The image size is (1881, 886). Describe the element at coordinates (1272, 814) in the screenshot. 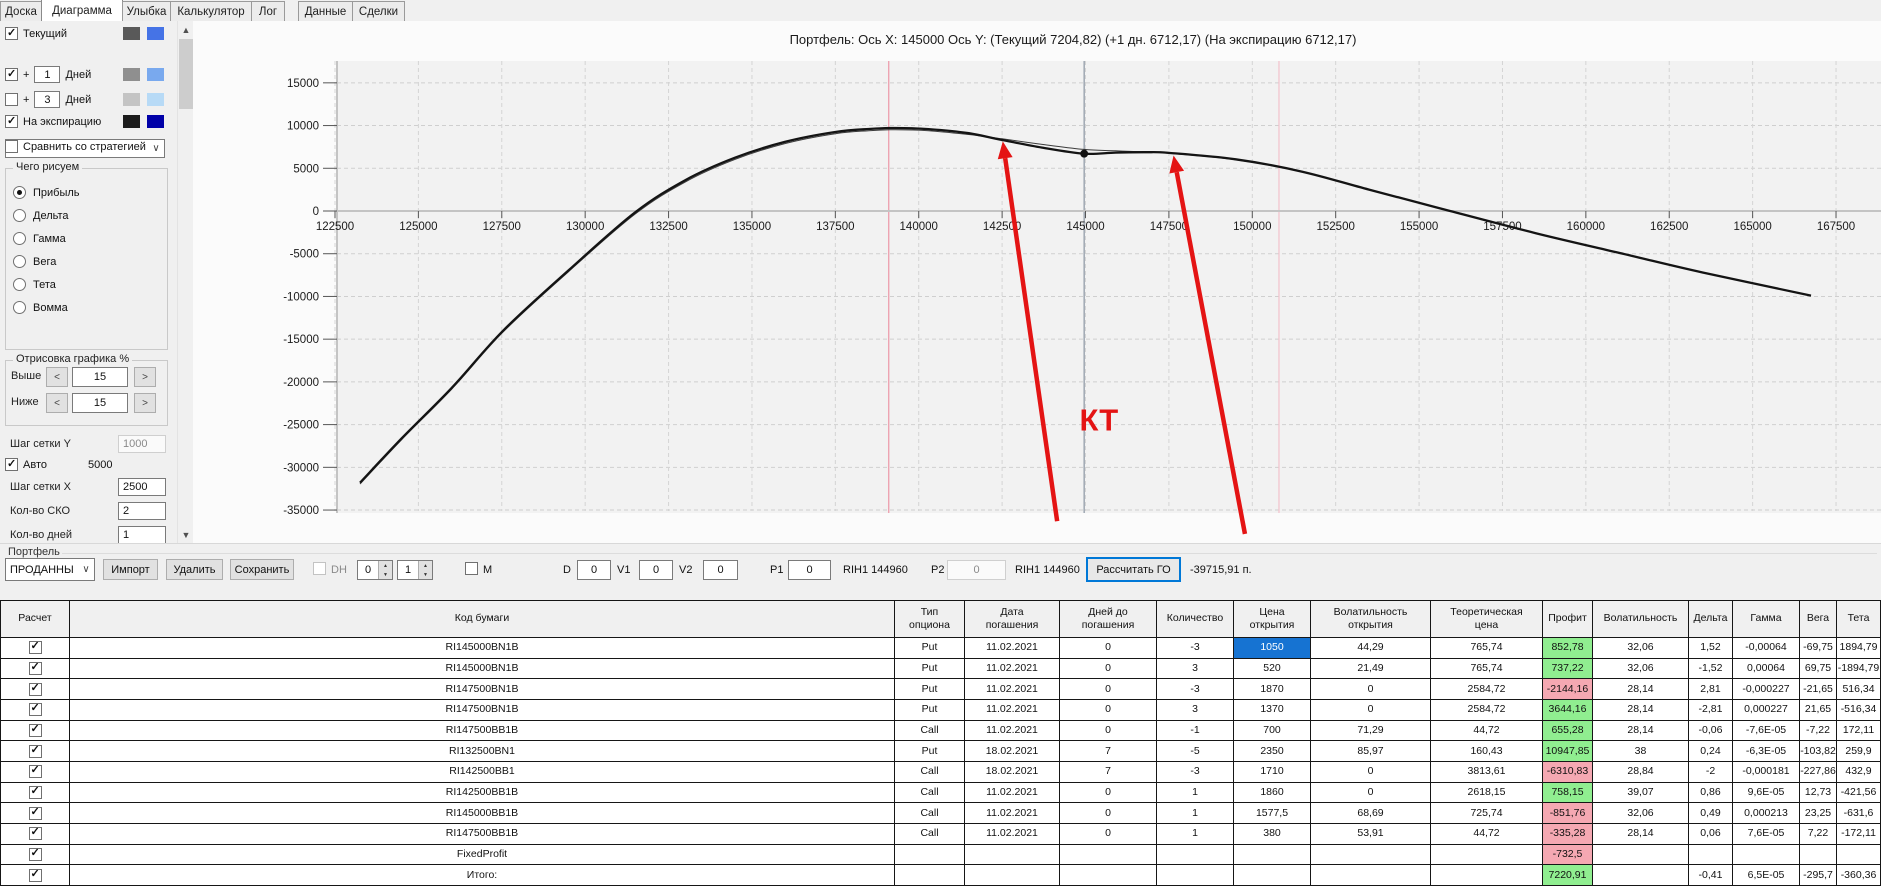

I see `cell-open-price: 1577,5` at that location.